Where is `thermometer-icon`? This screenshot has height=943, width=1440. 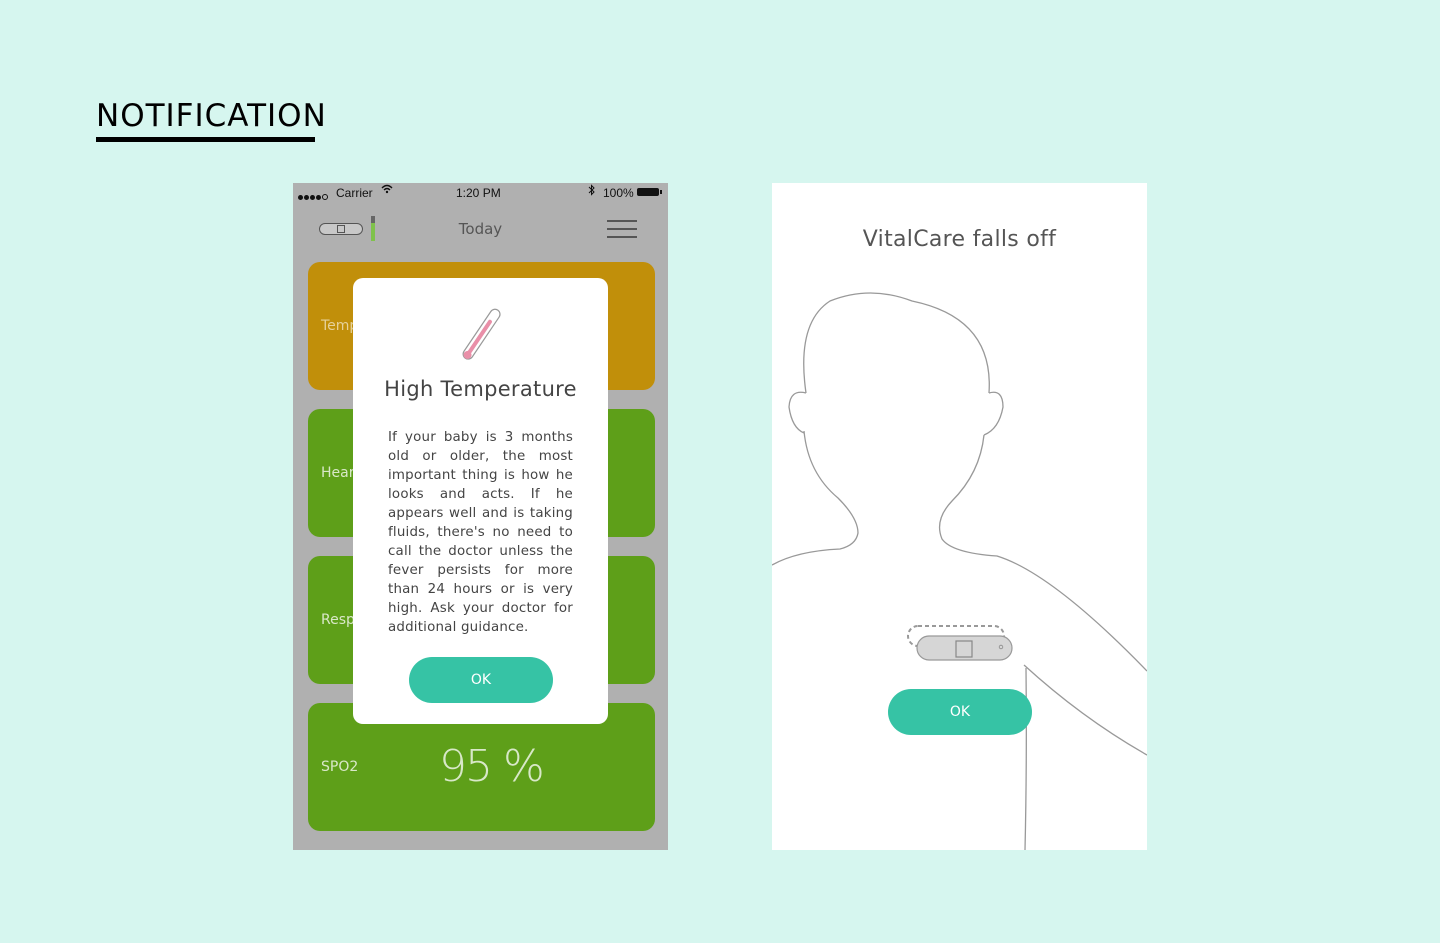
thermometer-icon is located at coordinates (481, 334).